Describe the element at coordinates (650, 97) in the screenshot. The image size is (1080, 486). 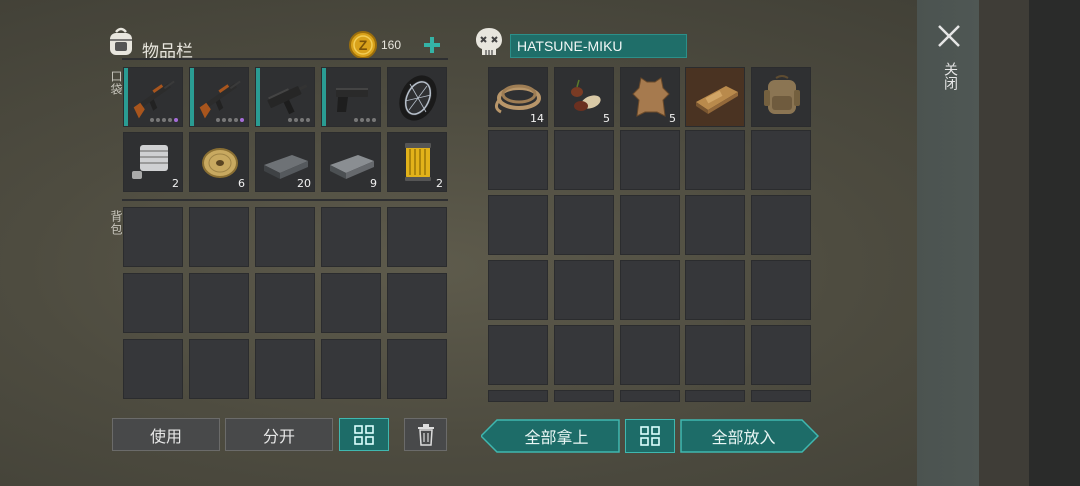
I see `container-slot-3: 5` at that location.